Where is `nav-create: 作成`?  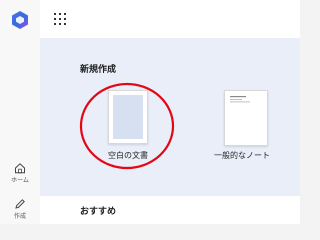
nav-create: 作成 is located at coordinates (20, 209).